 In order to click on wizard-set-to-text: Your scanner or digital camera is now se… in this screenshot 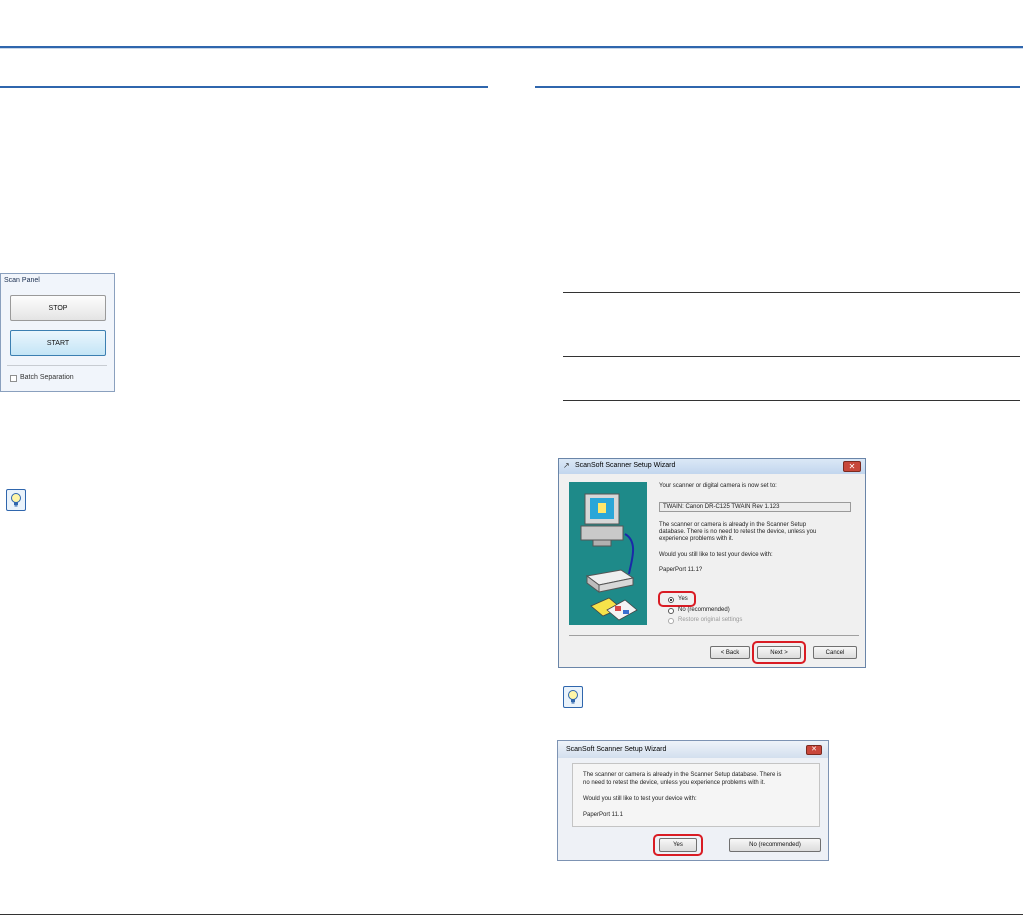, I will do `click(718, 486)`.